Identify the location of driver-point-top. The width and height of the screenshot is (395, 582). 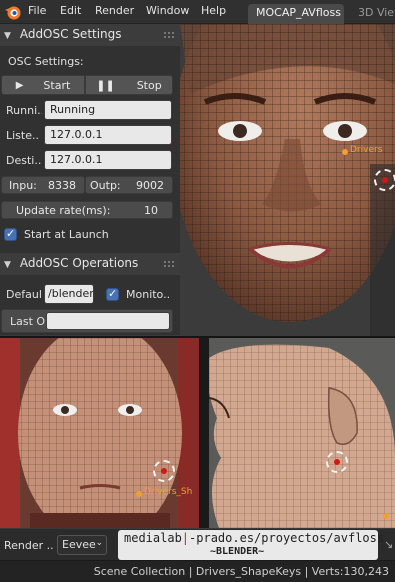
(345, 152).